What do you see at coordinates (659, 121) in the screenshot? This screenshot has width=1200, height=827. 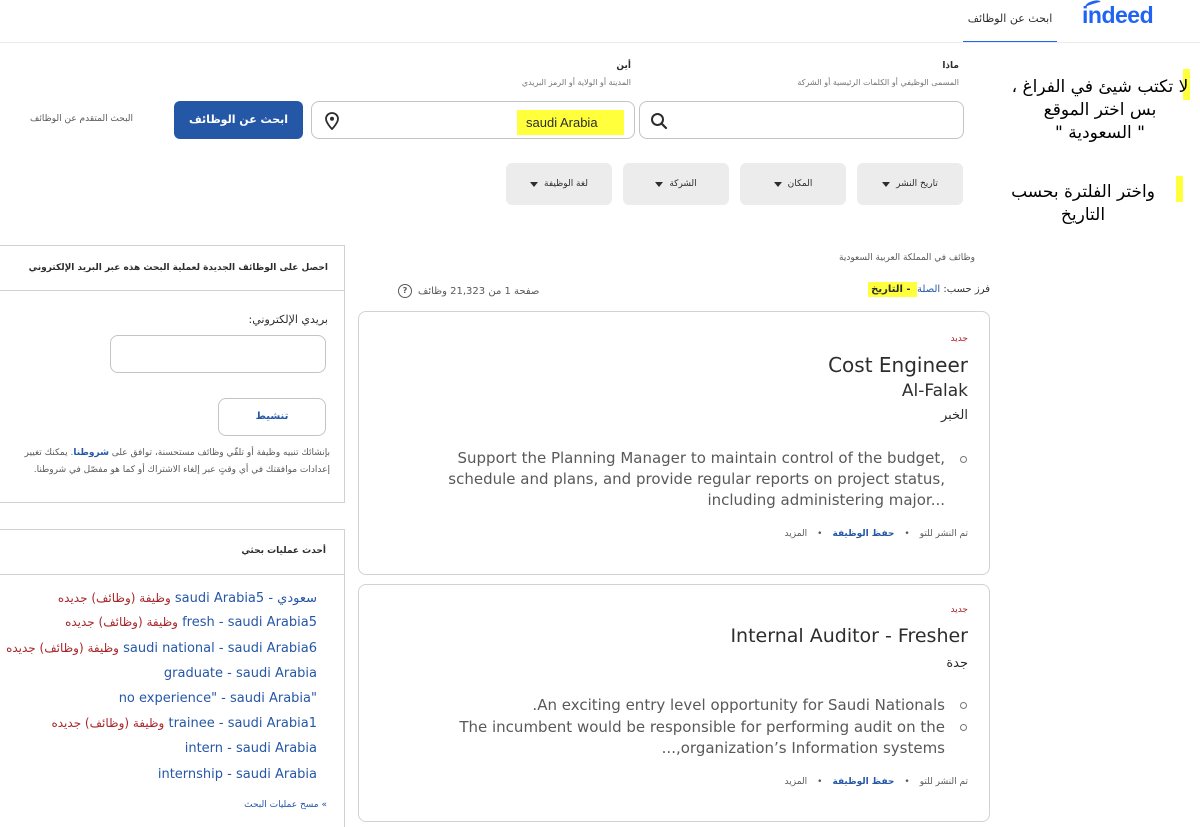 I see `search-icon` at bounding box center [659, 121].